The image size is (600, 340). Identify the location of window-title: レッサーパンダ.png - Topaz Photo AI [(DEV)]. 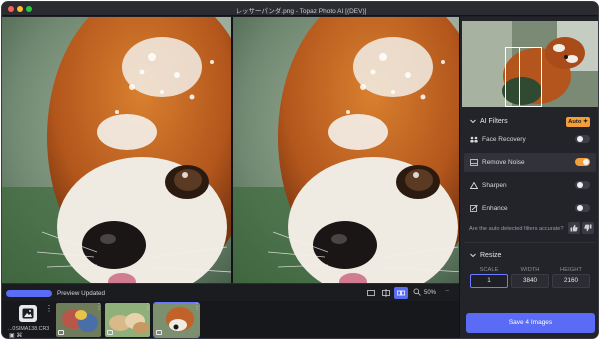
(301, 11).